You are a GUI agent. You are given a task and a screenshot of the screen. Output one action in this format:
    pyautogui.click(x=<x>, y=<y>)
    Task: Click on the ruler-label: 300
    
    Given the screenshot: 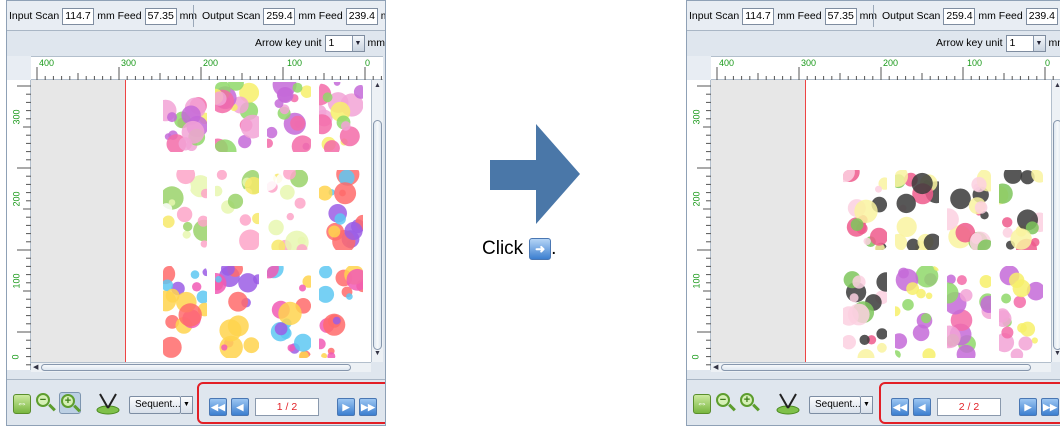 What is the action you would take?
    pyautogui.click(x=16, y=117)
    